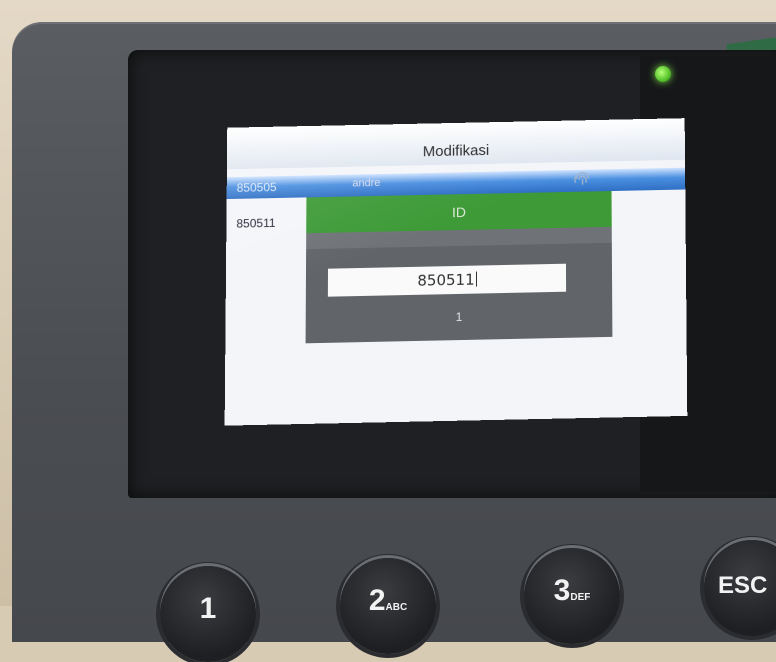 The height and width of the screenshot is (662, 776). What do you see at coordinates (562, 590) in the screenshot?
I see `key-label: 3` at bounding box center [562, 590].